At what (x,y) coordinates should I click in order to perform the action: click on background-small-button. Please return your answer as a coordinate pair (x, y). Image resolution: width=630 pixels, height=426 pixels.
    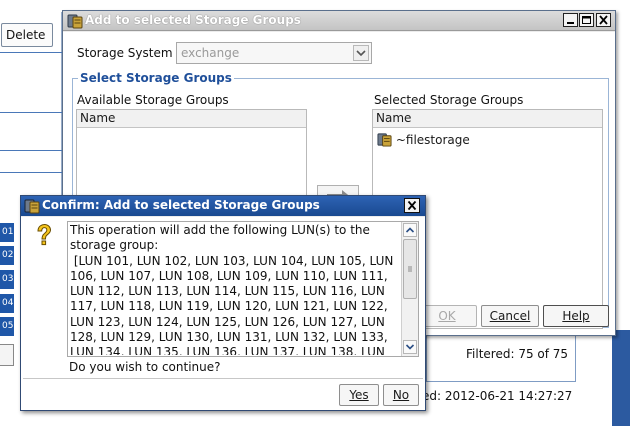
    Looking at the image, I should click on (7, 355).